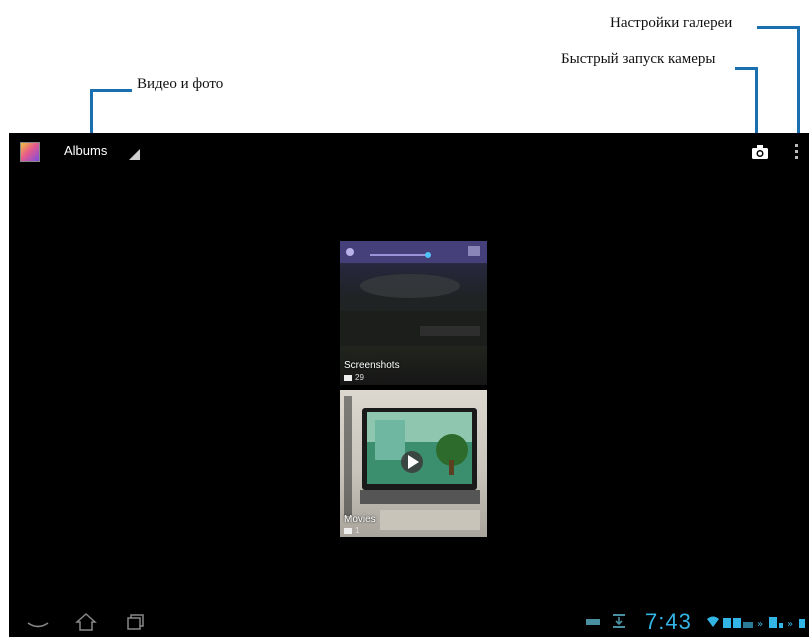 This screenshot has width=809, height=637. I want to click on video-photo-annotation: Видео и фото, so click(180, 84).